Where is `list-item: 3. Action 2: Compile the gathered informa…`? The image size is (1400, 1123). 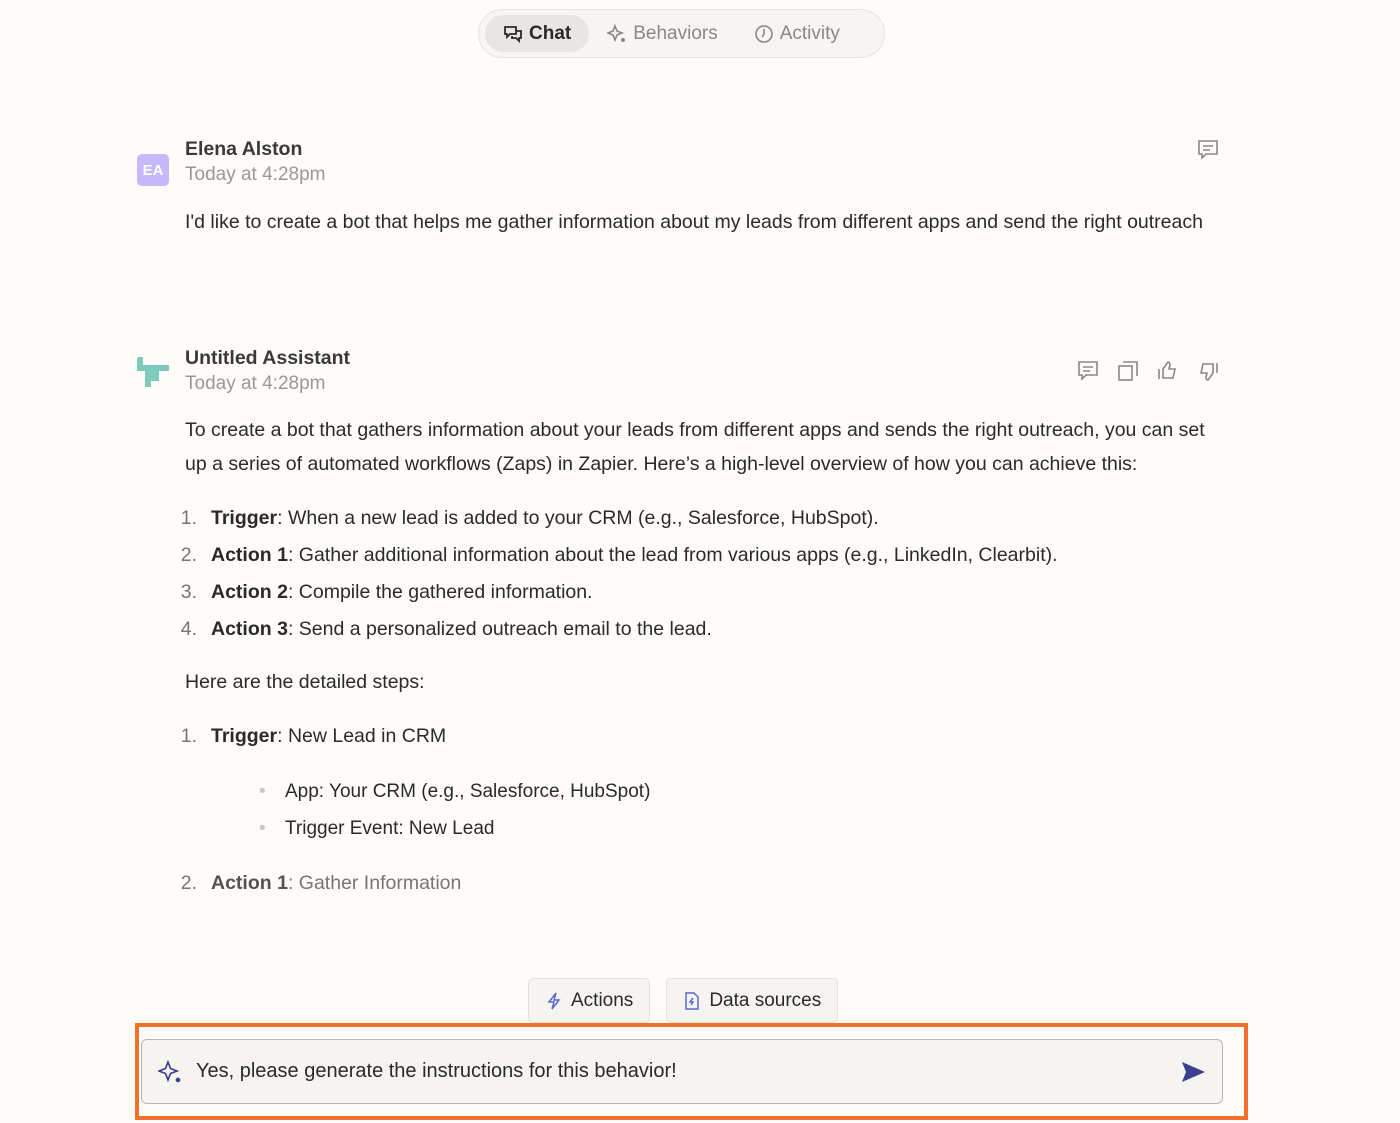 list-item: 3. Action 2: Compile the gathered informa… is located at coordinates (386, 592).